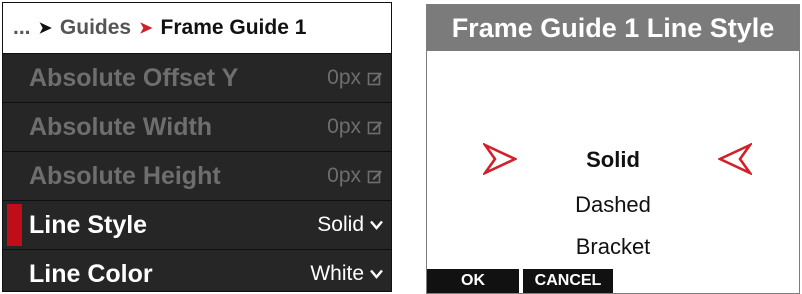 Image resolution: width=802 pixels, height=294 pixels. Describe the element at coordinates (735, 159) in the screenshot. I see `select-left-arrow-icon` at that location.